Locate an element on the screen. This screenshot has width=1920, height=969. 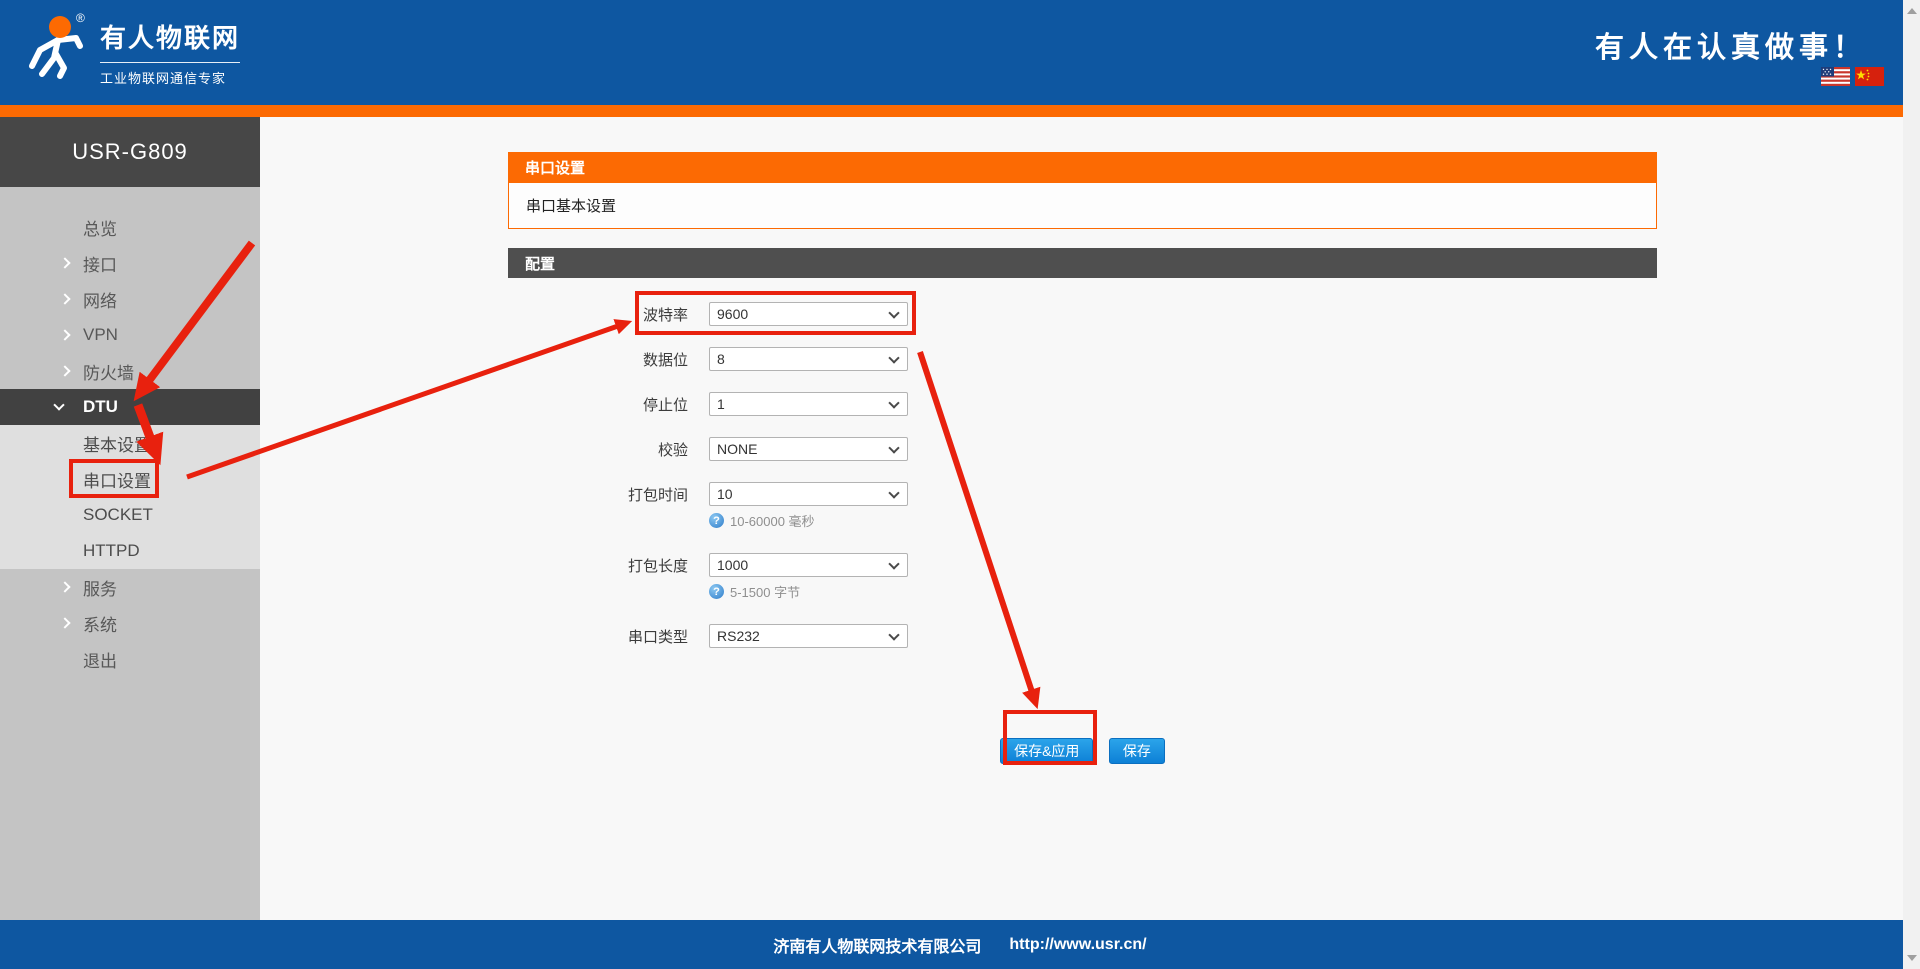
logo-subtitle: 工业物联网通信专家 is located at coordinates (170, 74).